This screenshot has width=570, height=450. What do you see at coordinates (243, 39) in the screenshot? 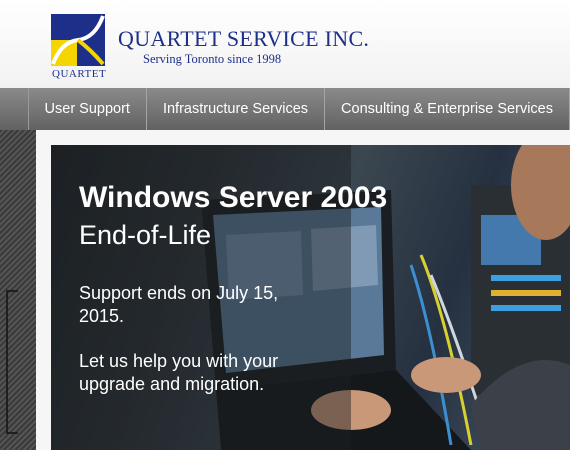
I see `company-name: QUARTET SERVICE INC.` at bounding box center [243, 39].